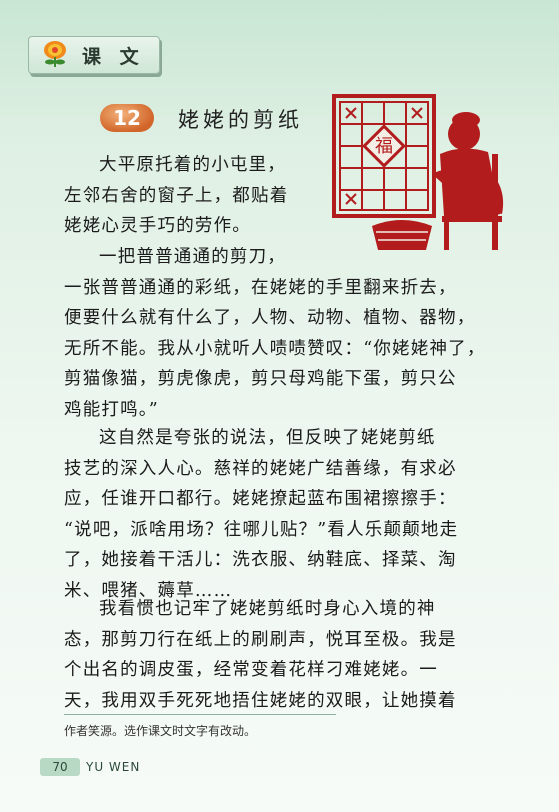 This screenshot has height=812, width=559. Describe the element at coordinates (160, 731) in the screenshot. I see `footnote: 作者笑源。选作课文时文字有改动。` at that location.